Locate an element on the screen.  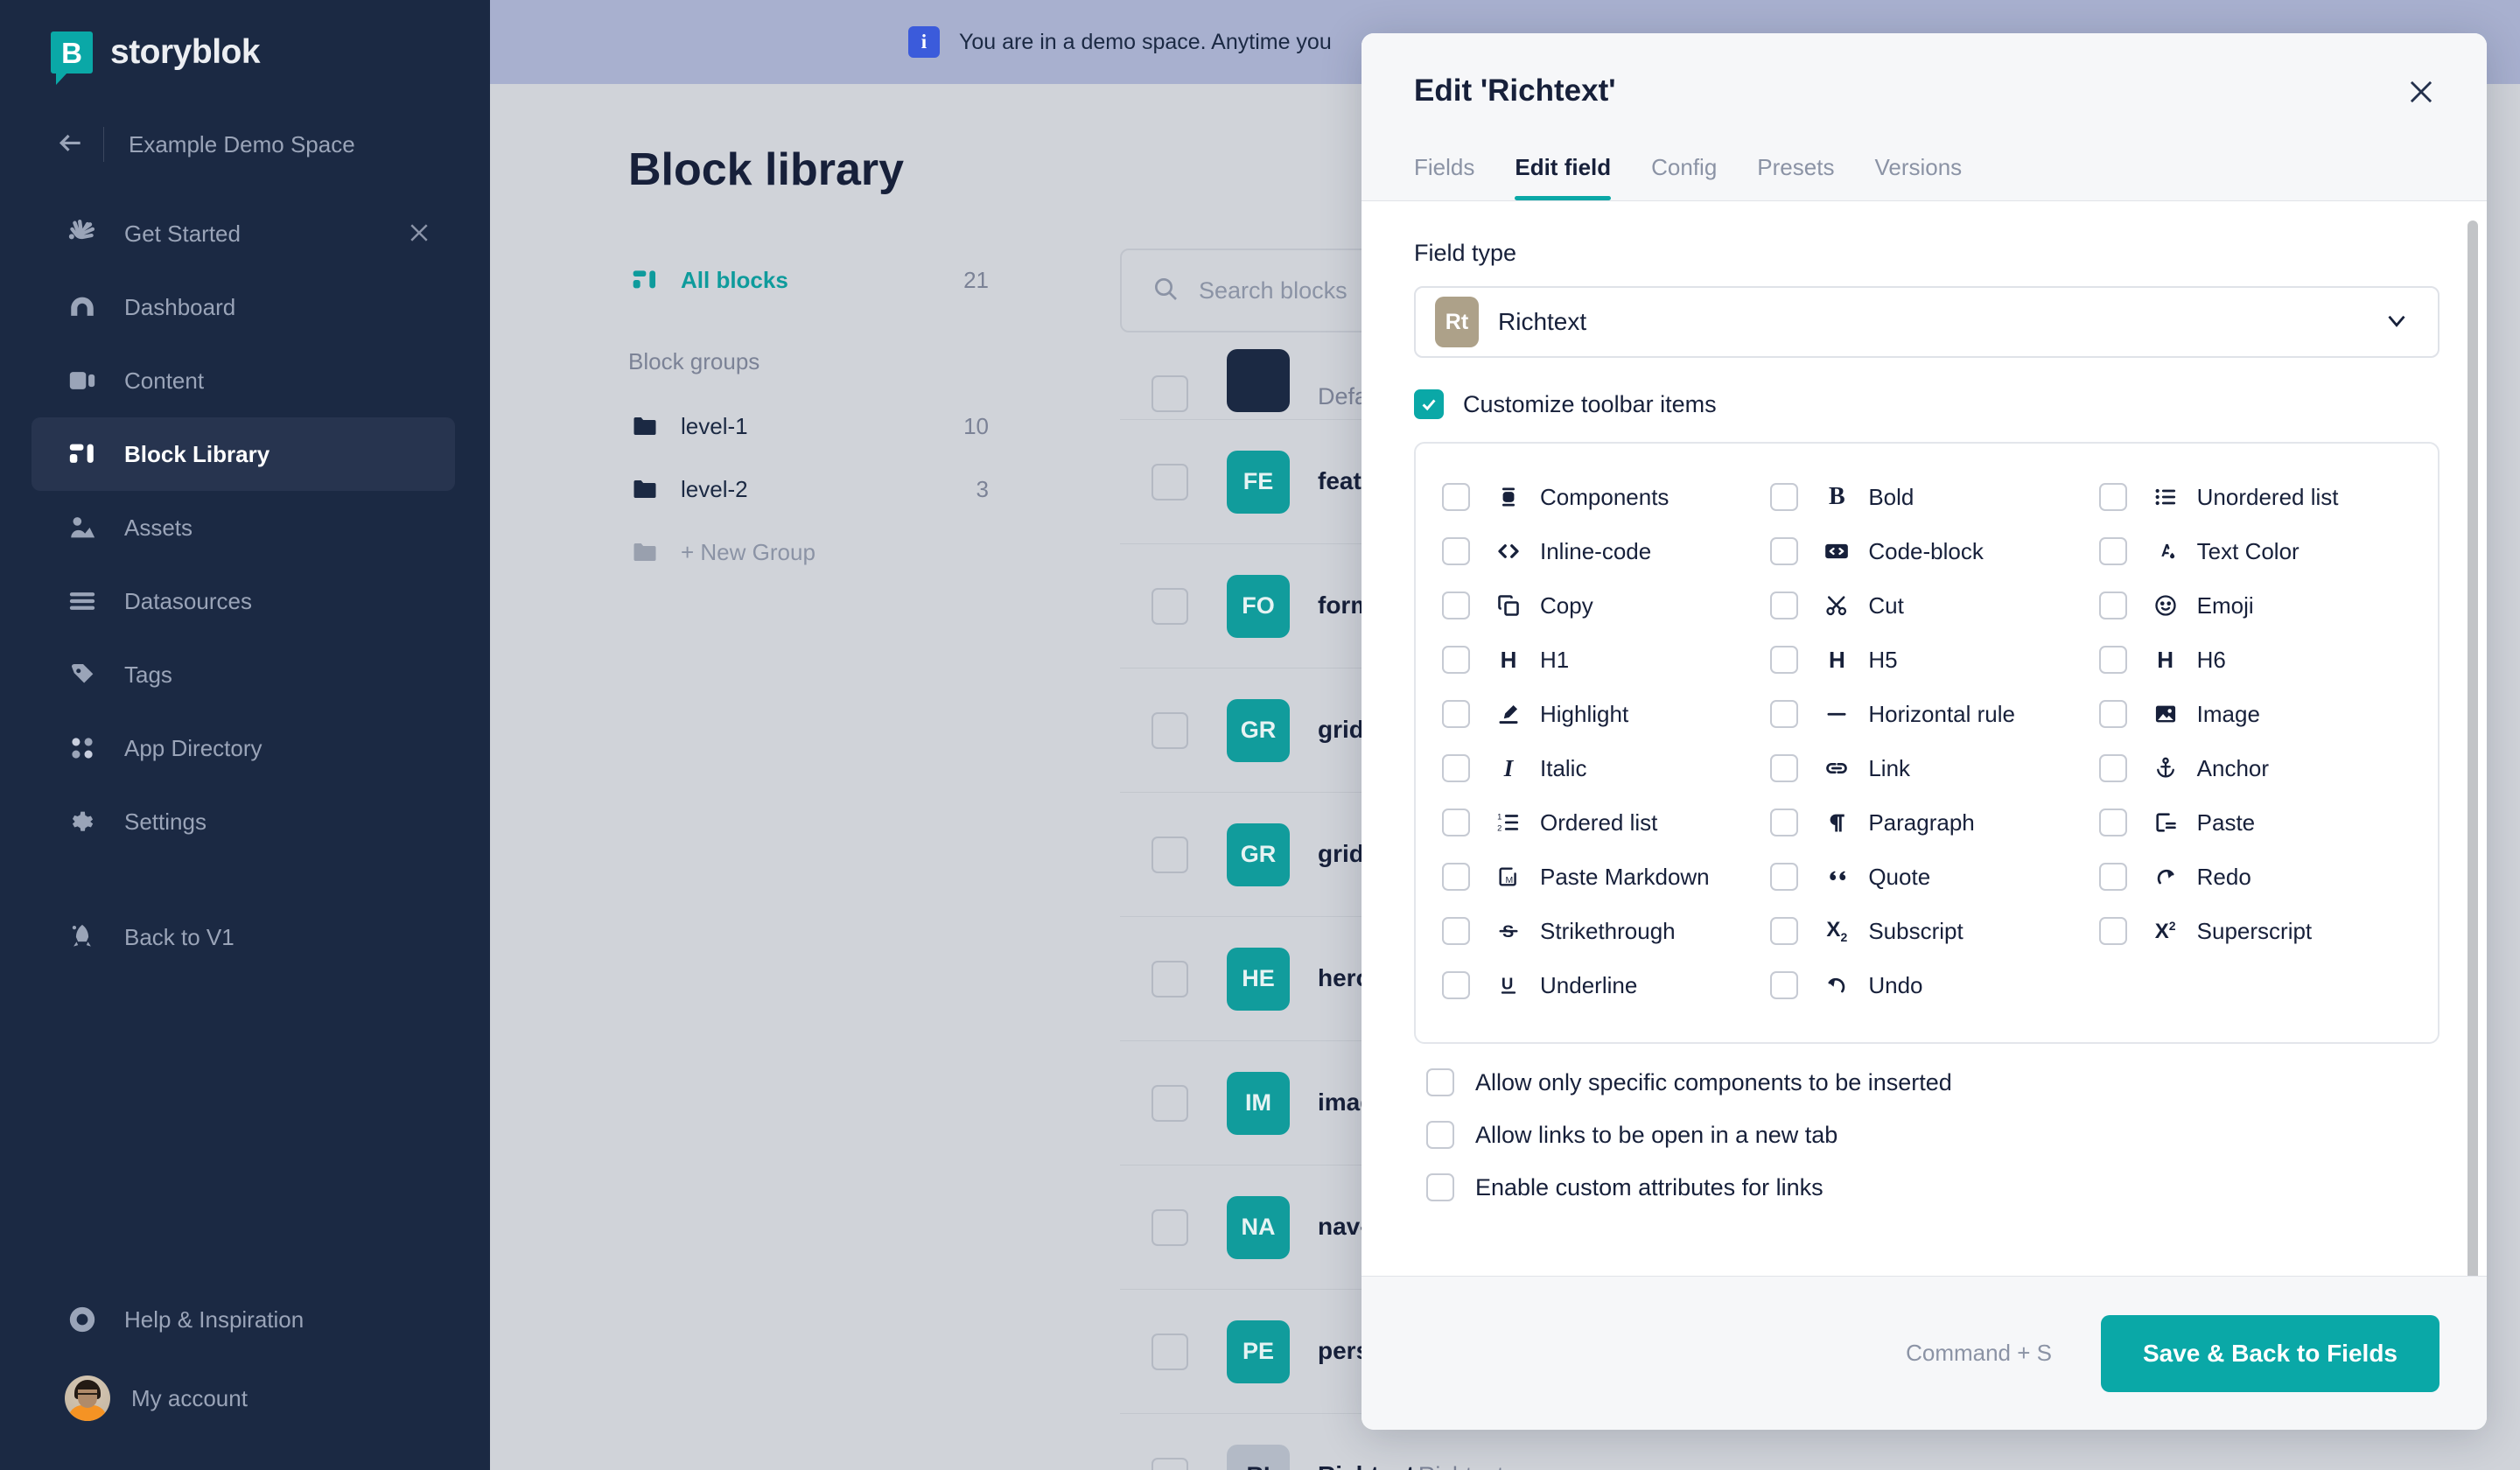
brand-logo-group: B storyblok is located at coordinates (245, 42).